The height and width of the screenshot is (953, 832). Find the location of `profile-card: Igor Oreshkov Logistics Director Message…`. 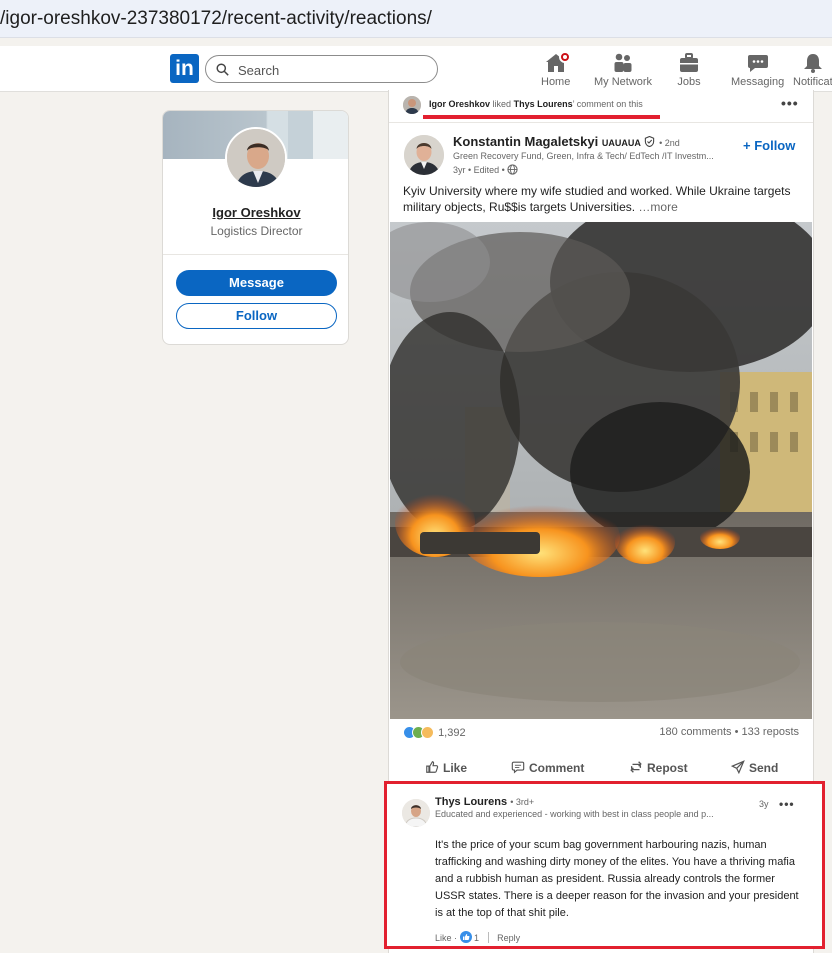

profile-card: Igor Oreshkov Logistics Director Message… is located at coordinates (255, 227).